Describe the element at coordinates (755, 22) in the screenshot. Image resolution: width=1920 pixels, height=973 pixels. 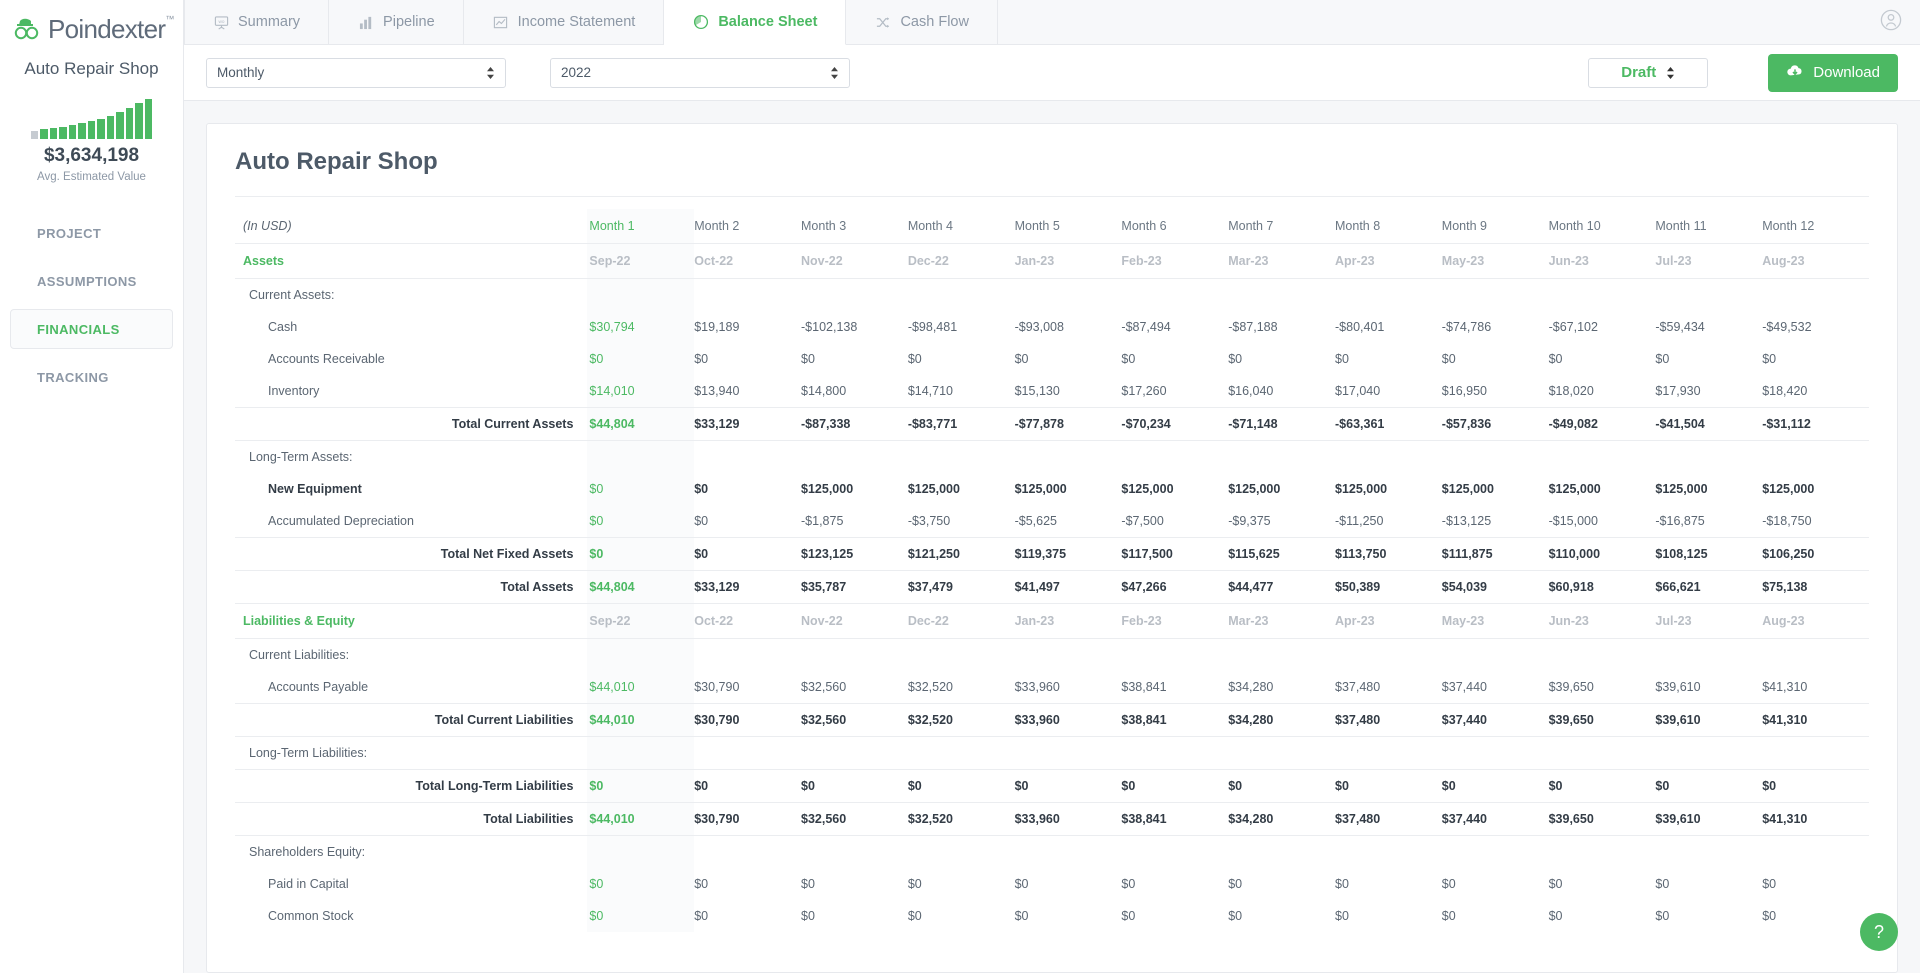
I see `tab-balance-sheet: Balance Sheet` at that location.